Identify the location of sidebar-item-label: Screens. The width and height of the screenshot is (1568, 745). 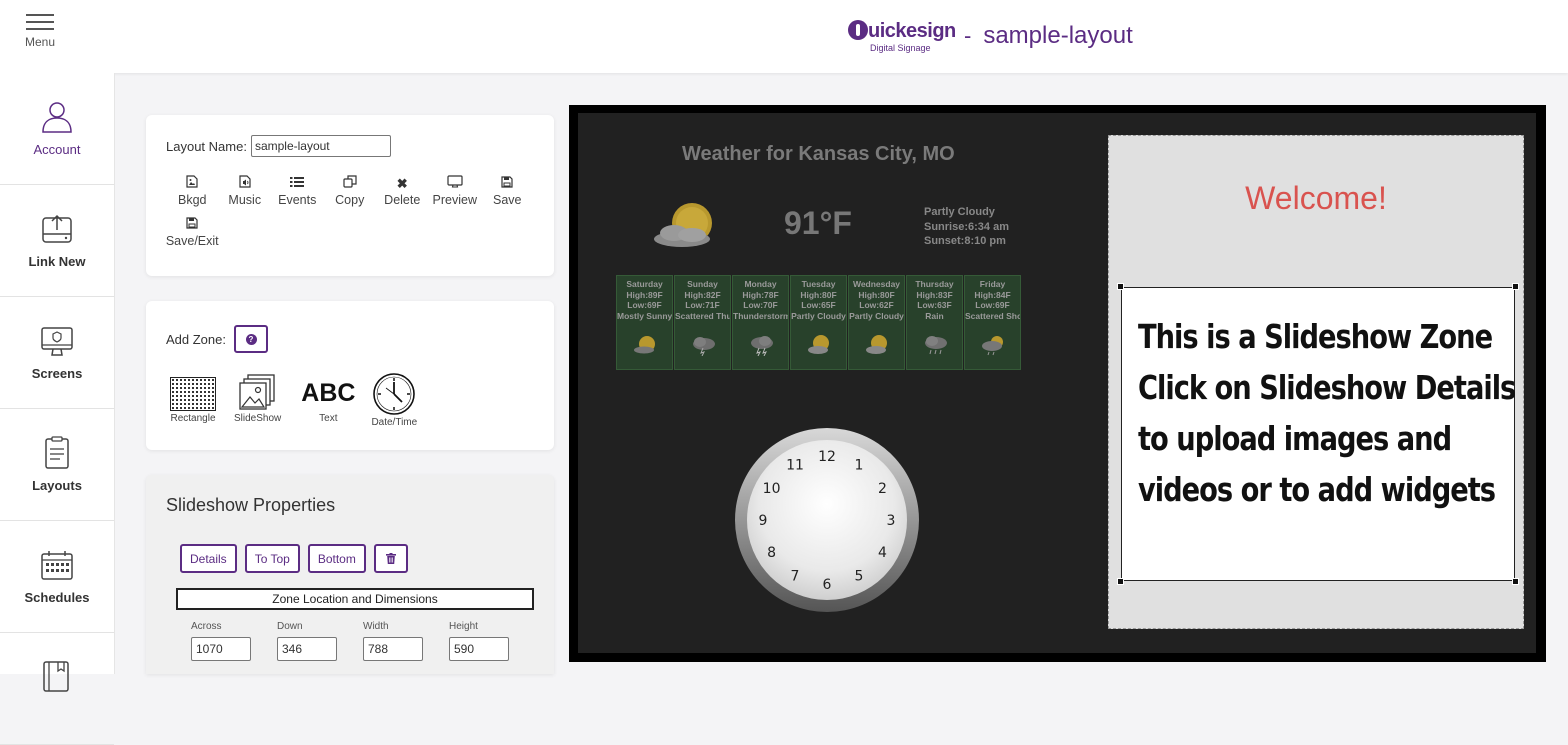
(57, 373).